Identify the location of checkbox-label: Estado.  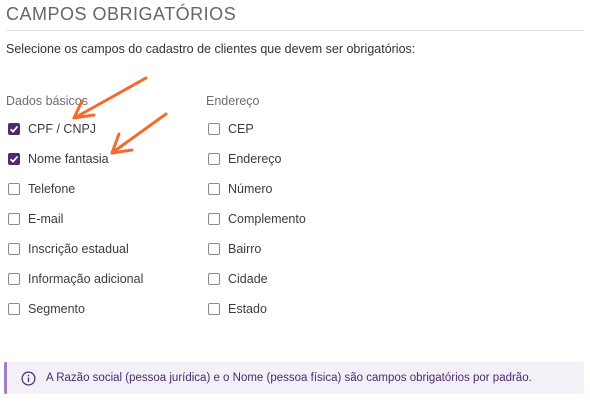
(247, 309).